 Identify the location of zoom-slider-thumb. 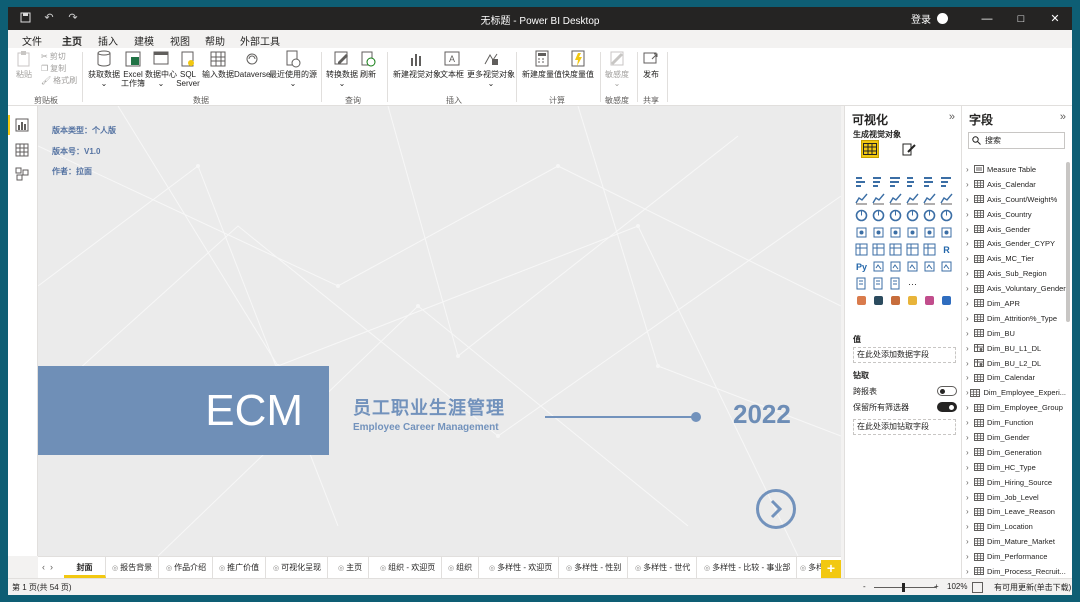
(904, 587).